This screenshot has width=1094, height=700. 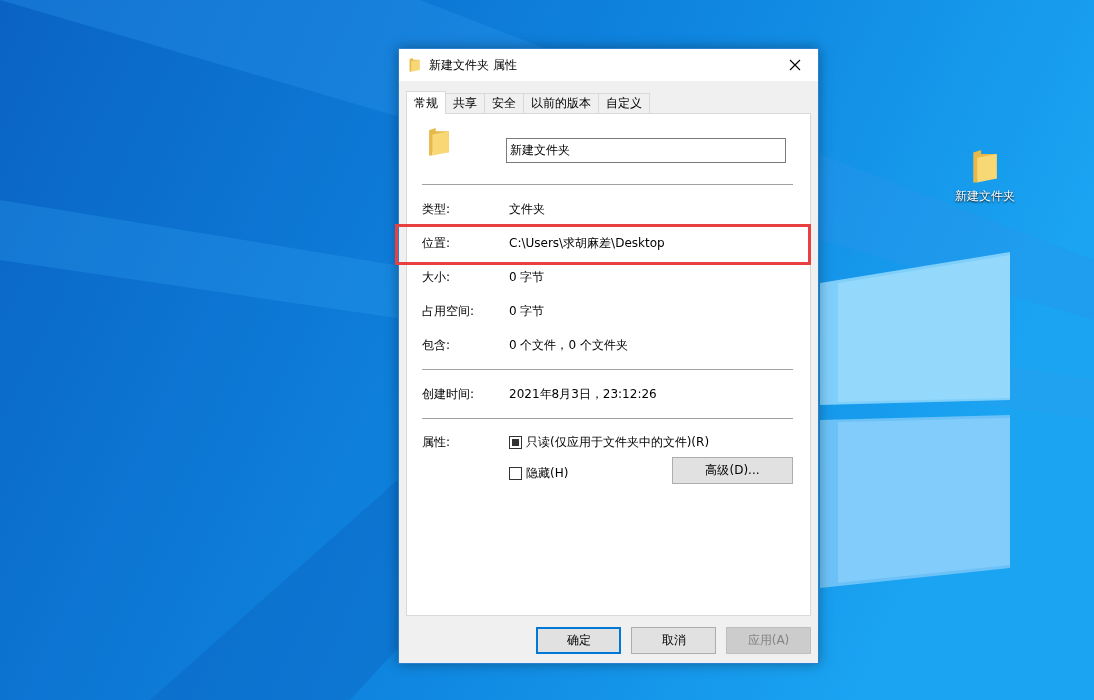 What do you see at coordinates (437, 442) in the screenshot?
I see `property-label: 属性:` at bounding box center [437, 442].